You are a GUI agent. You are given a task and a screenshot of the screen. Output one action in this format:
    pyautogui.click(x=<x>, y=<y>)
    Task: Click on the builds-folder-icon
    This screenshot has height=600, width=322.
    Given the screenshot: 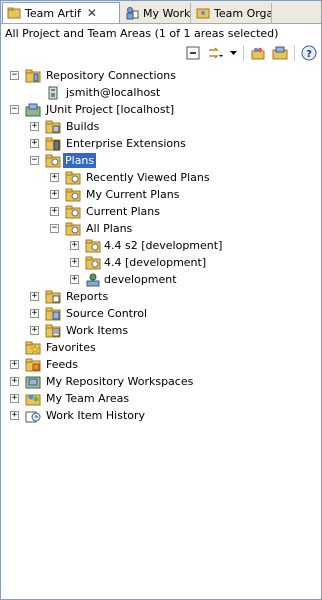 What is the action you would take?
    pyautogui.click(x=53, y=126)
    